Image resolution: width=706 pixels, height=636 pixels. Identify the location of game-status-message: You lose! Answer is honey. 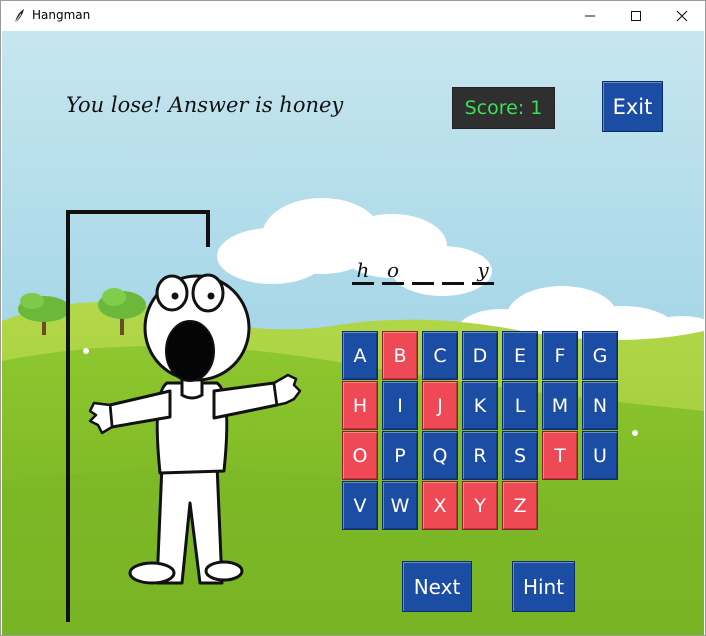
(205, 105).